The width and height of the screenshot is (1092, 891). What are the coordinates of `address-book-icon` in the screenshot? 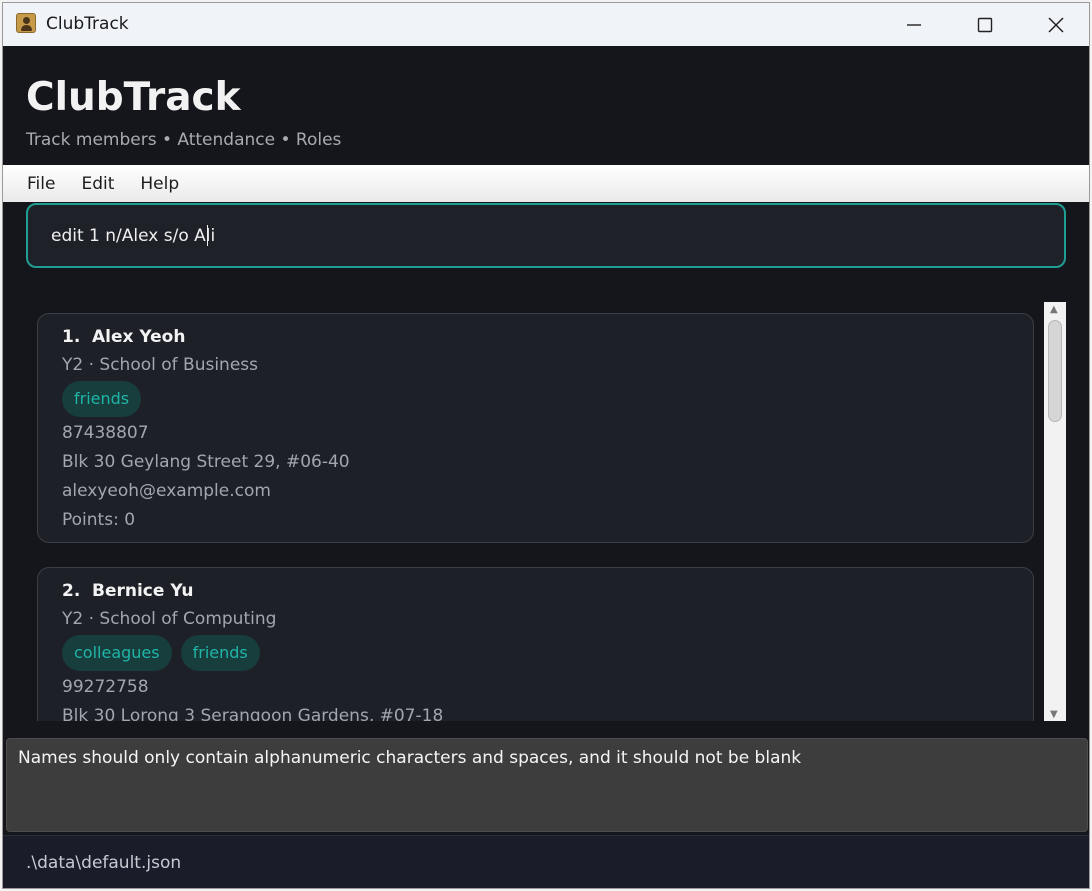 It's located at (26, 23).